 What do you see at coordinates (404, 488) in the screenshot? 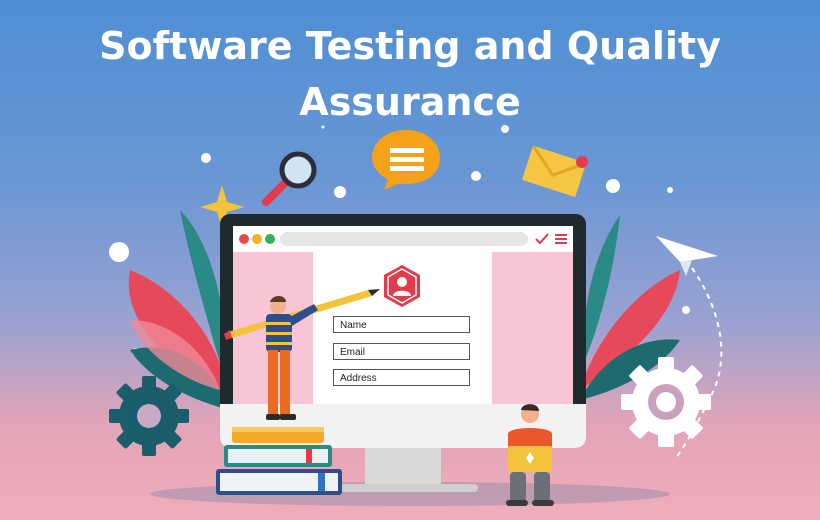
I see `monitor-base` at bounding box center [404, 488].